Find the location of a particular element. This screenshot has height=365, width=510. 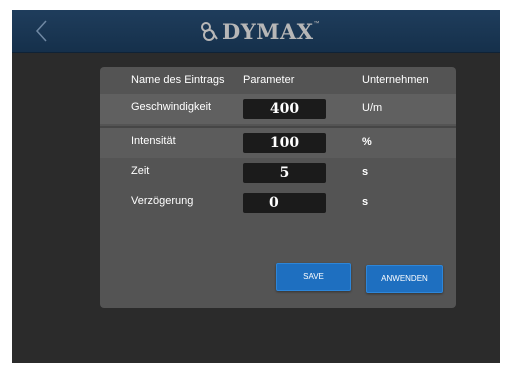

intensity-input: 100 is located at coordinates (284, 143).